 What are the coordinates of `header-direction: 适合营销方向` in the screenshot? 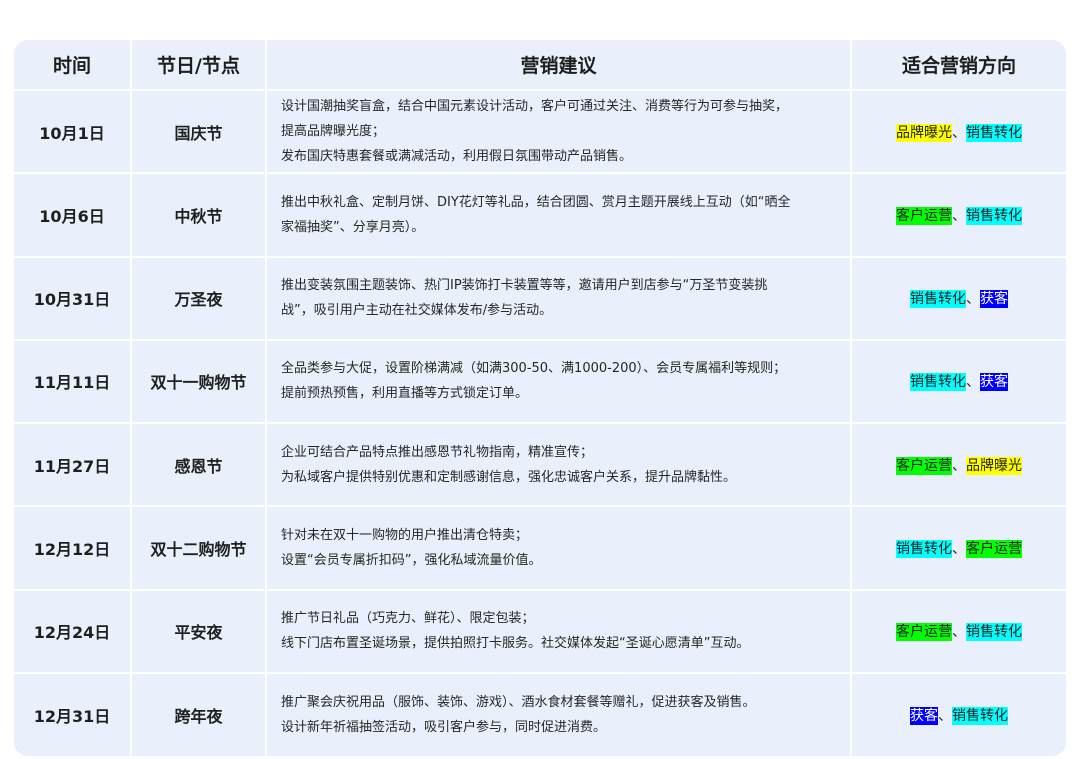 It's located at (958, 65).